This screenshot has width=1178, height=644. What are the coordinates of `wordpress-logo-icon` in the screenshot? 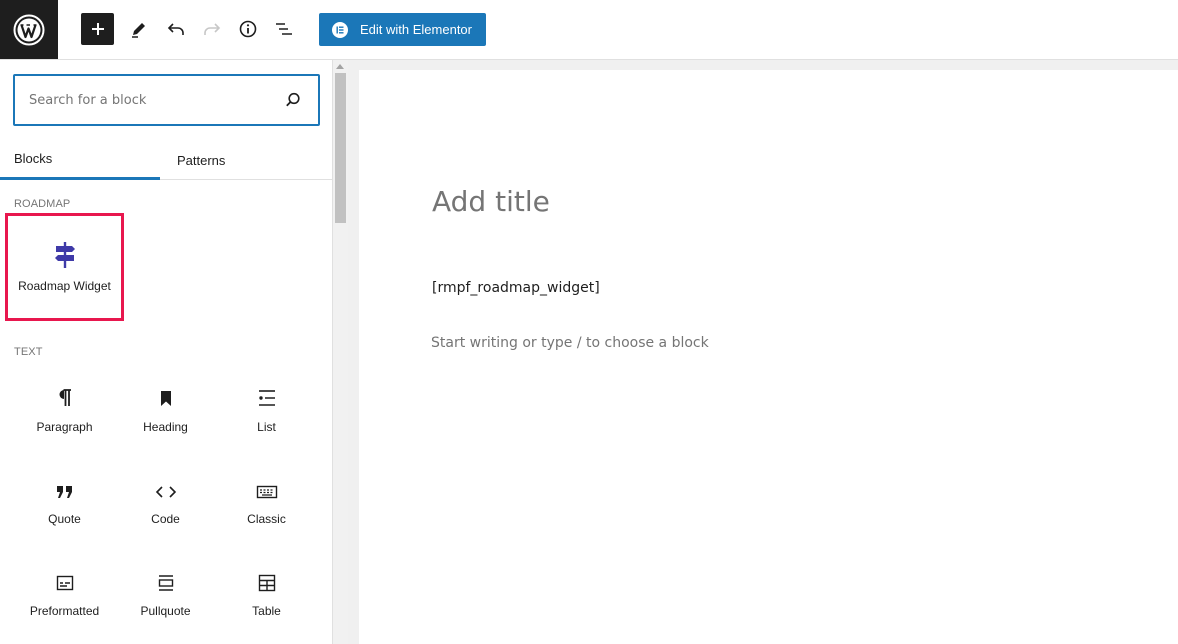 It's located at (29, 29).